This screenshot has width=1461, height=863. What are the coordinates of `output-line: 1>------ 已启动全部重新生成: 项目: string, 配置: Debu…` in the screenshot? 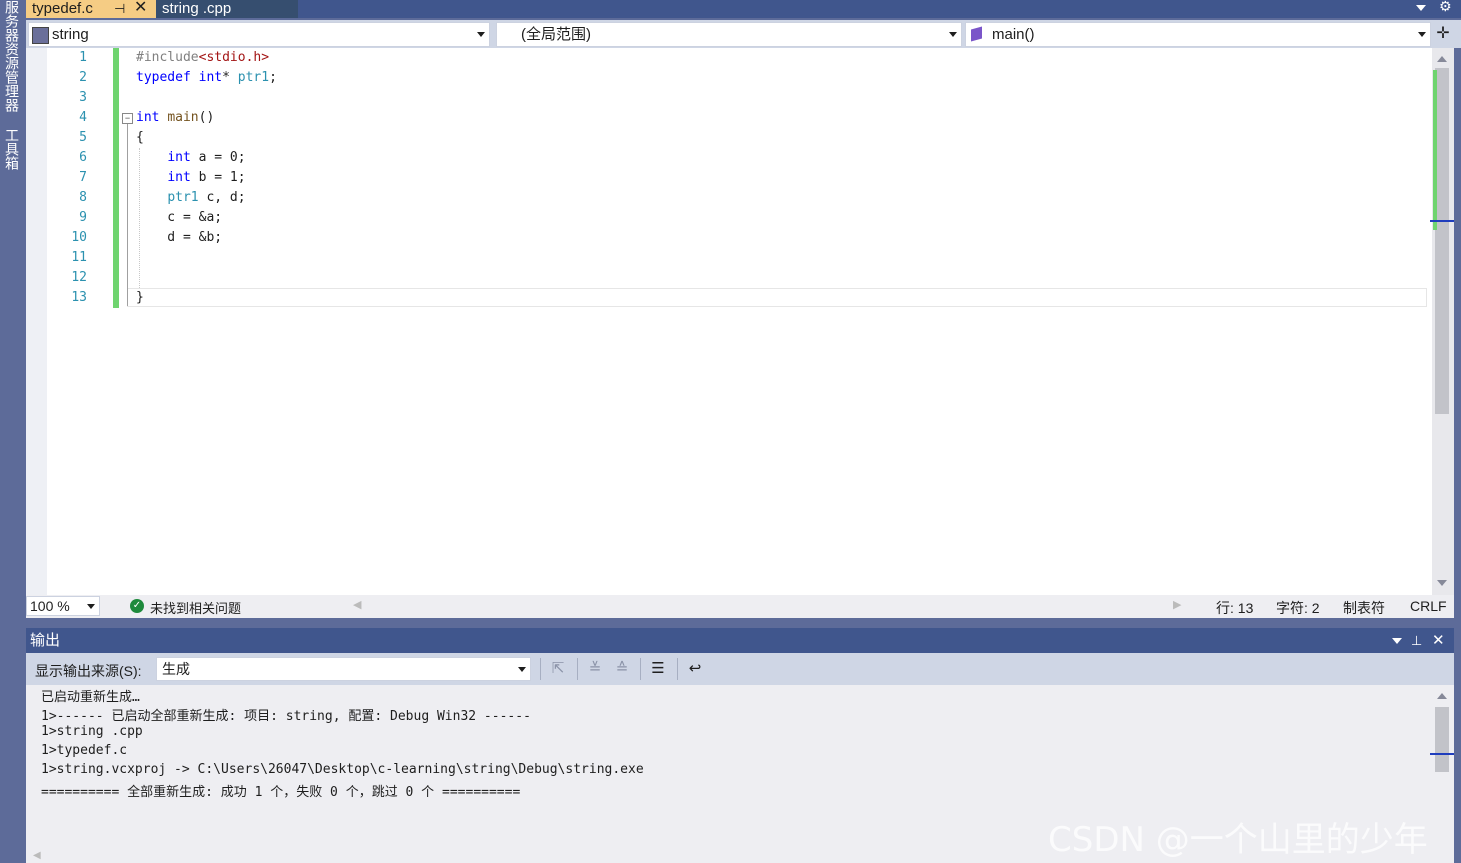 It's located at (286, 716).